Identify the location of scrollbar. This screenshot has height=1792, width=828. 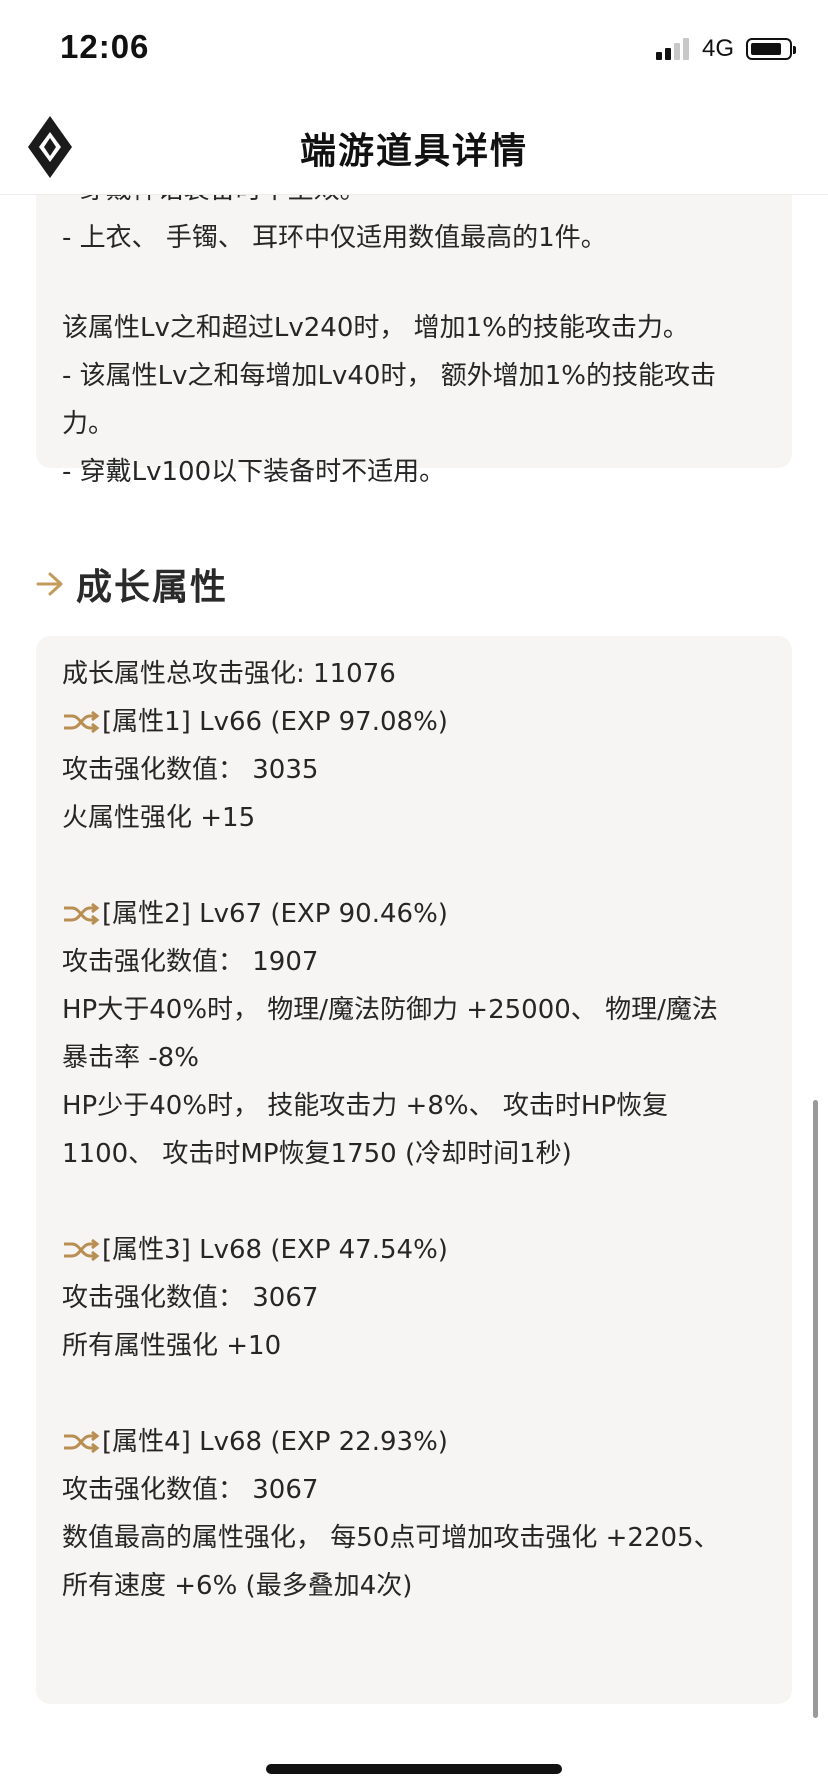
(815, 1409).